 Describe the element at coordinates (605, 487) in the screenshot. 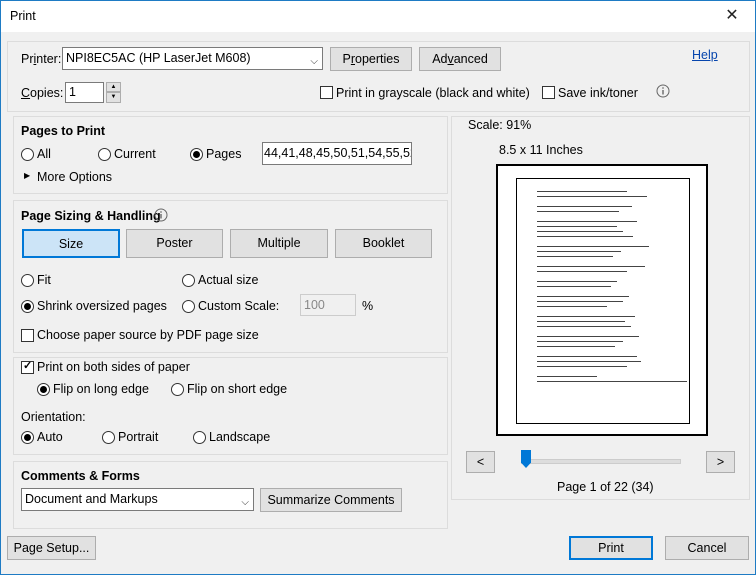

I see `page-info: Page 1 of 22 (34)` at that location.